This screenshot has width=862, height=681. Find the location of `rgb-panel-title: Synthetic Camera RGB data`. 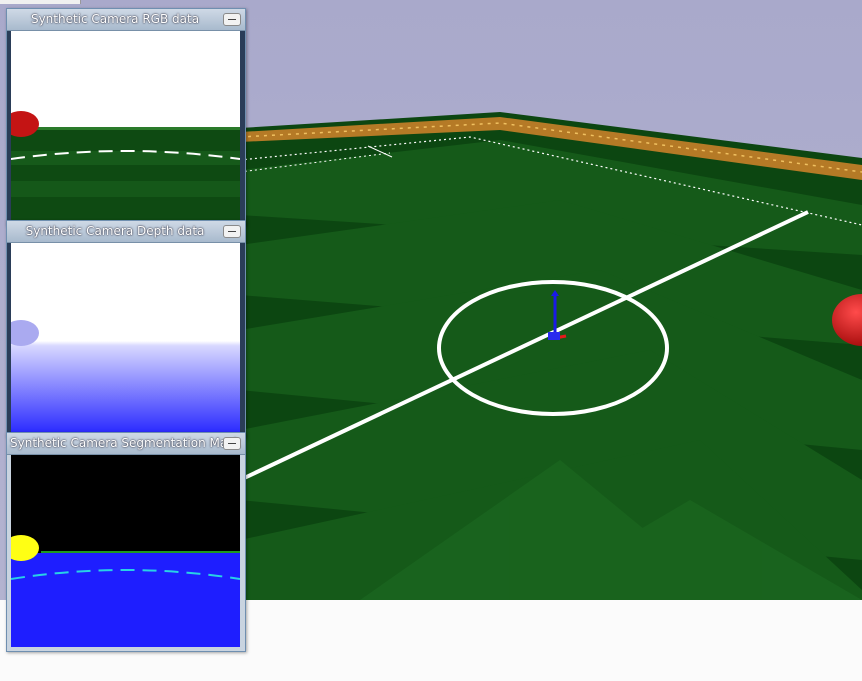

rgb-panel-title: Synthetic Camera RGB data is located at coordinates (115, 19).